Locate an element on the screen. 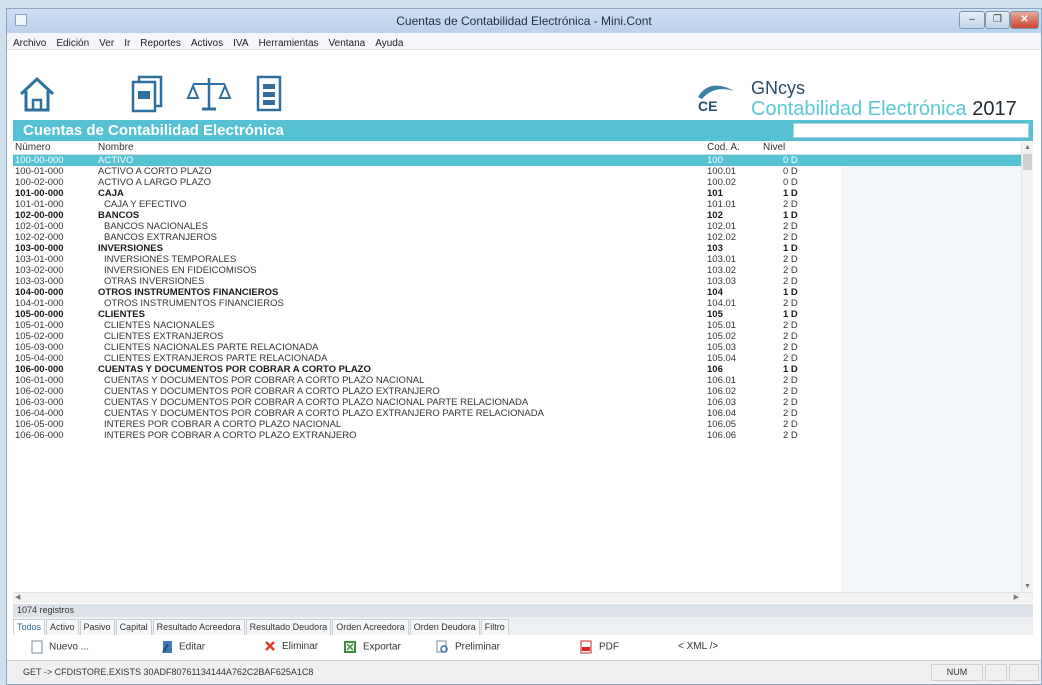 The width and height of the screenshot is (1042, 685). column-header-nombre: Nombre is located at coordinates (116, 147).